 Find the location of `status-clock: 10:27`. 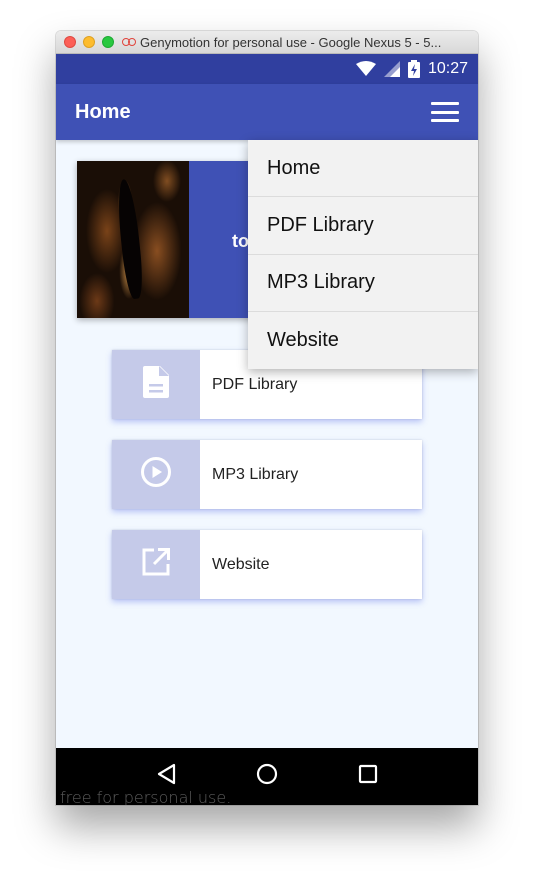

status-clock: 10:27 is located at coordinates (447, 68).